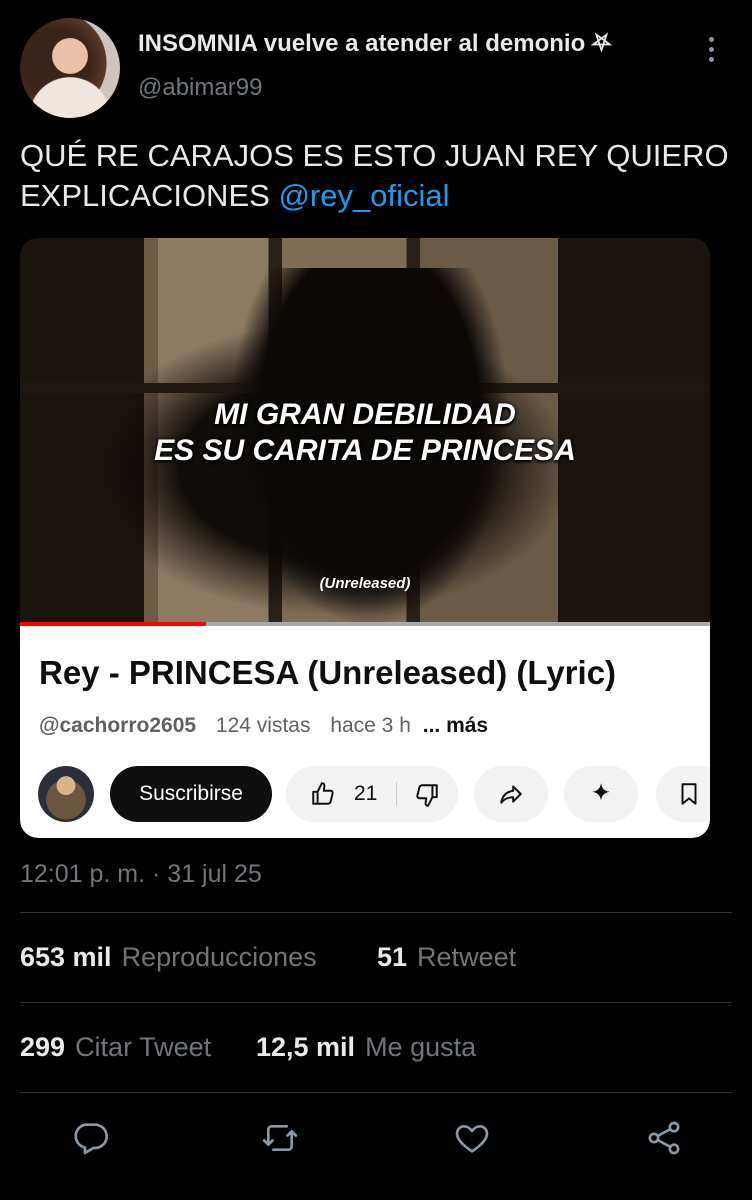  What do you see at coordinates (90, 1138) in the screenshot?
I see `reply-icon` at bounding box center [90, 1138].